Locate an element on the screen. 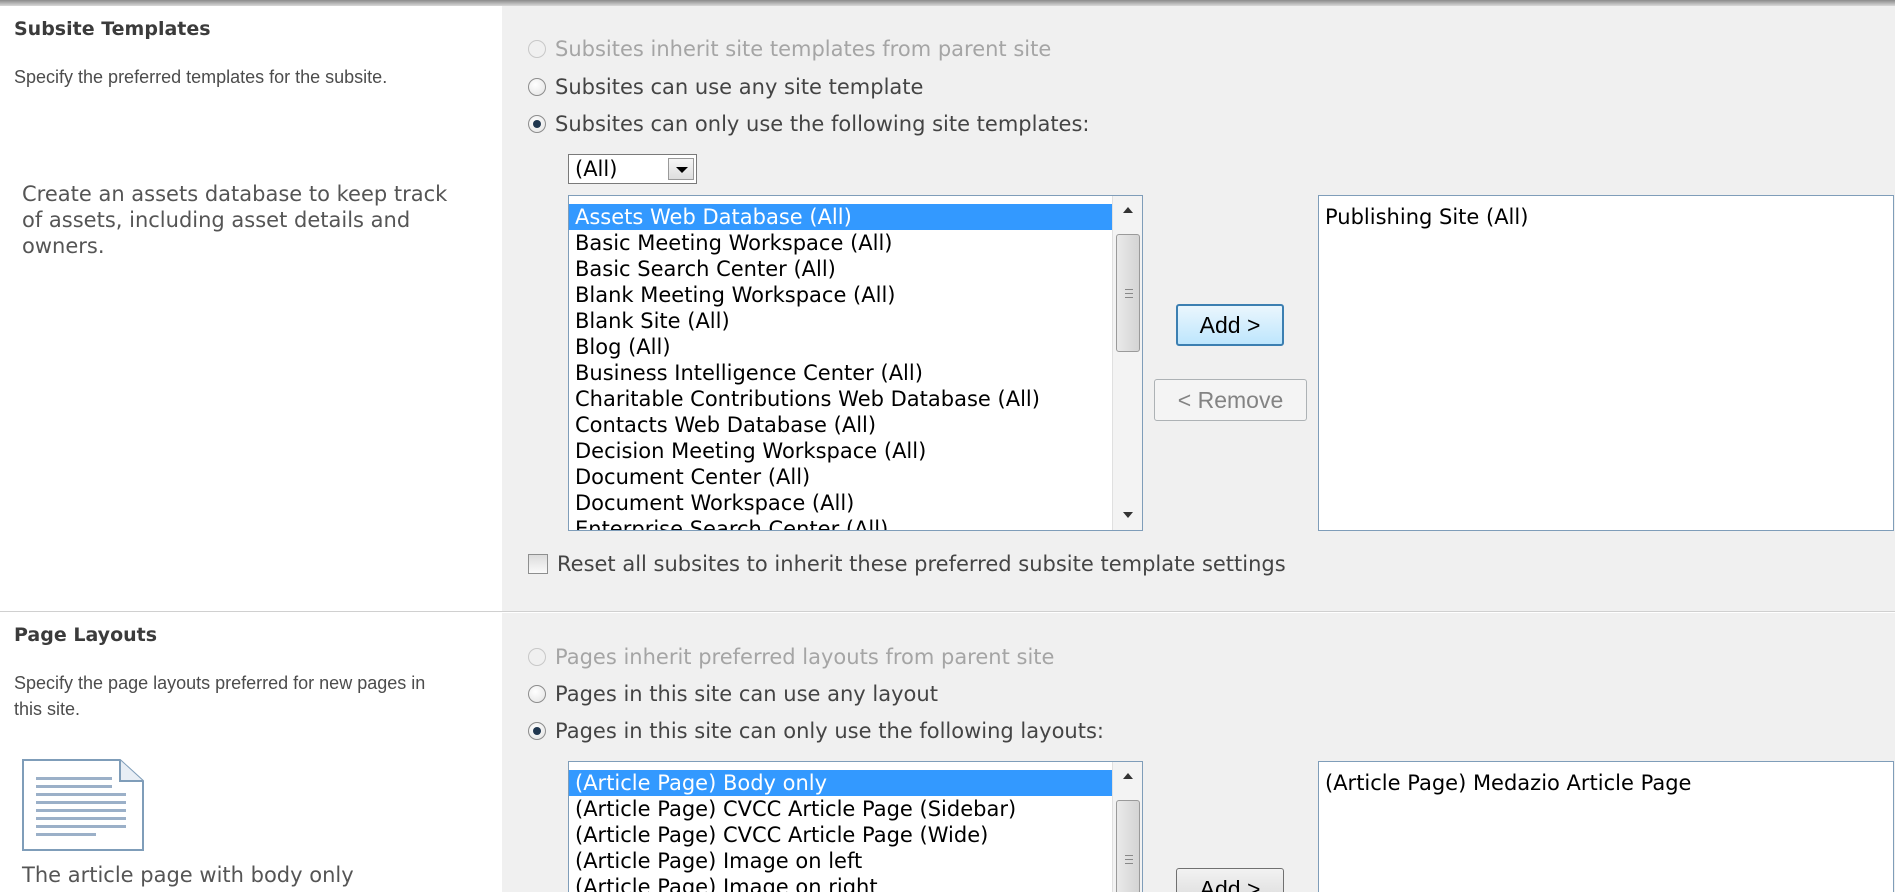  list-item: Contacts Web Database (All) is located at coordinates (840, 425).